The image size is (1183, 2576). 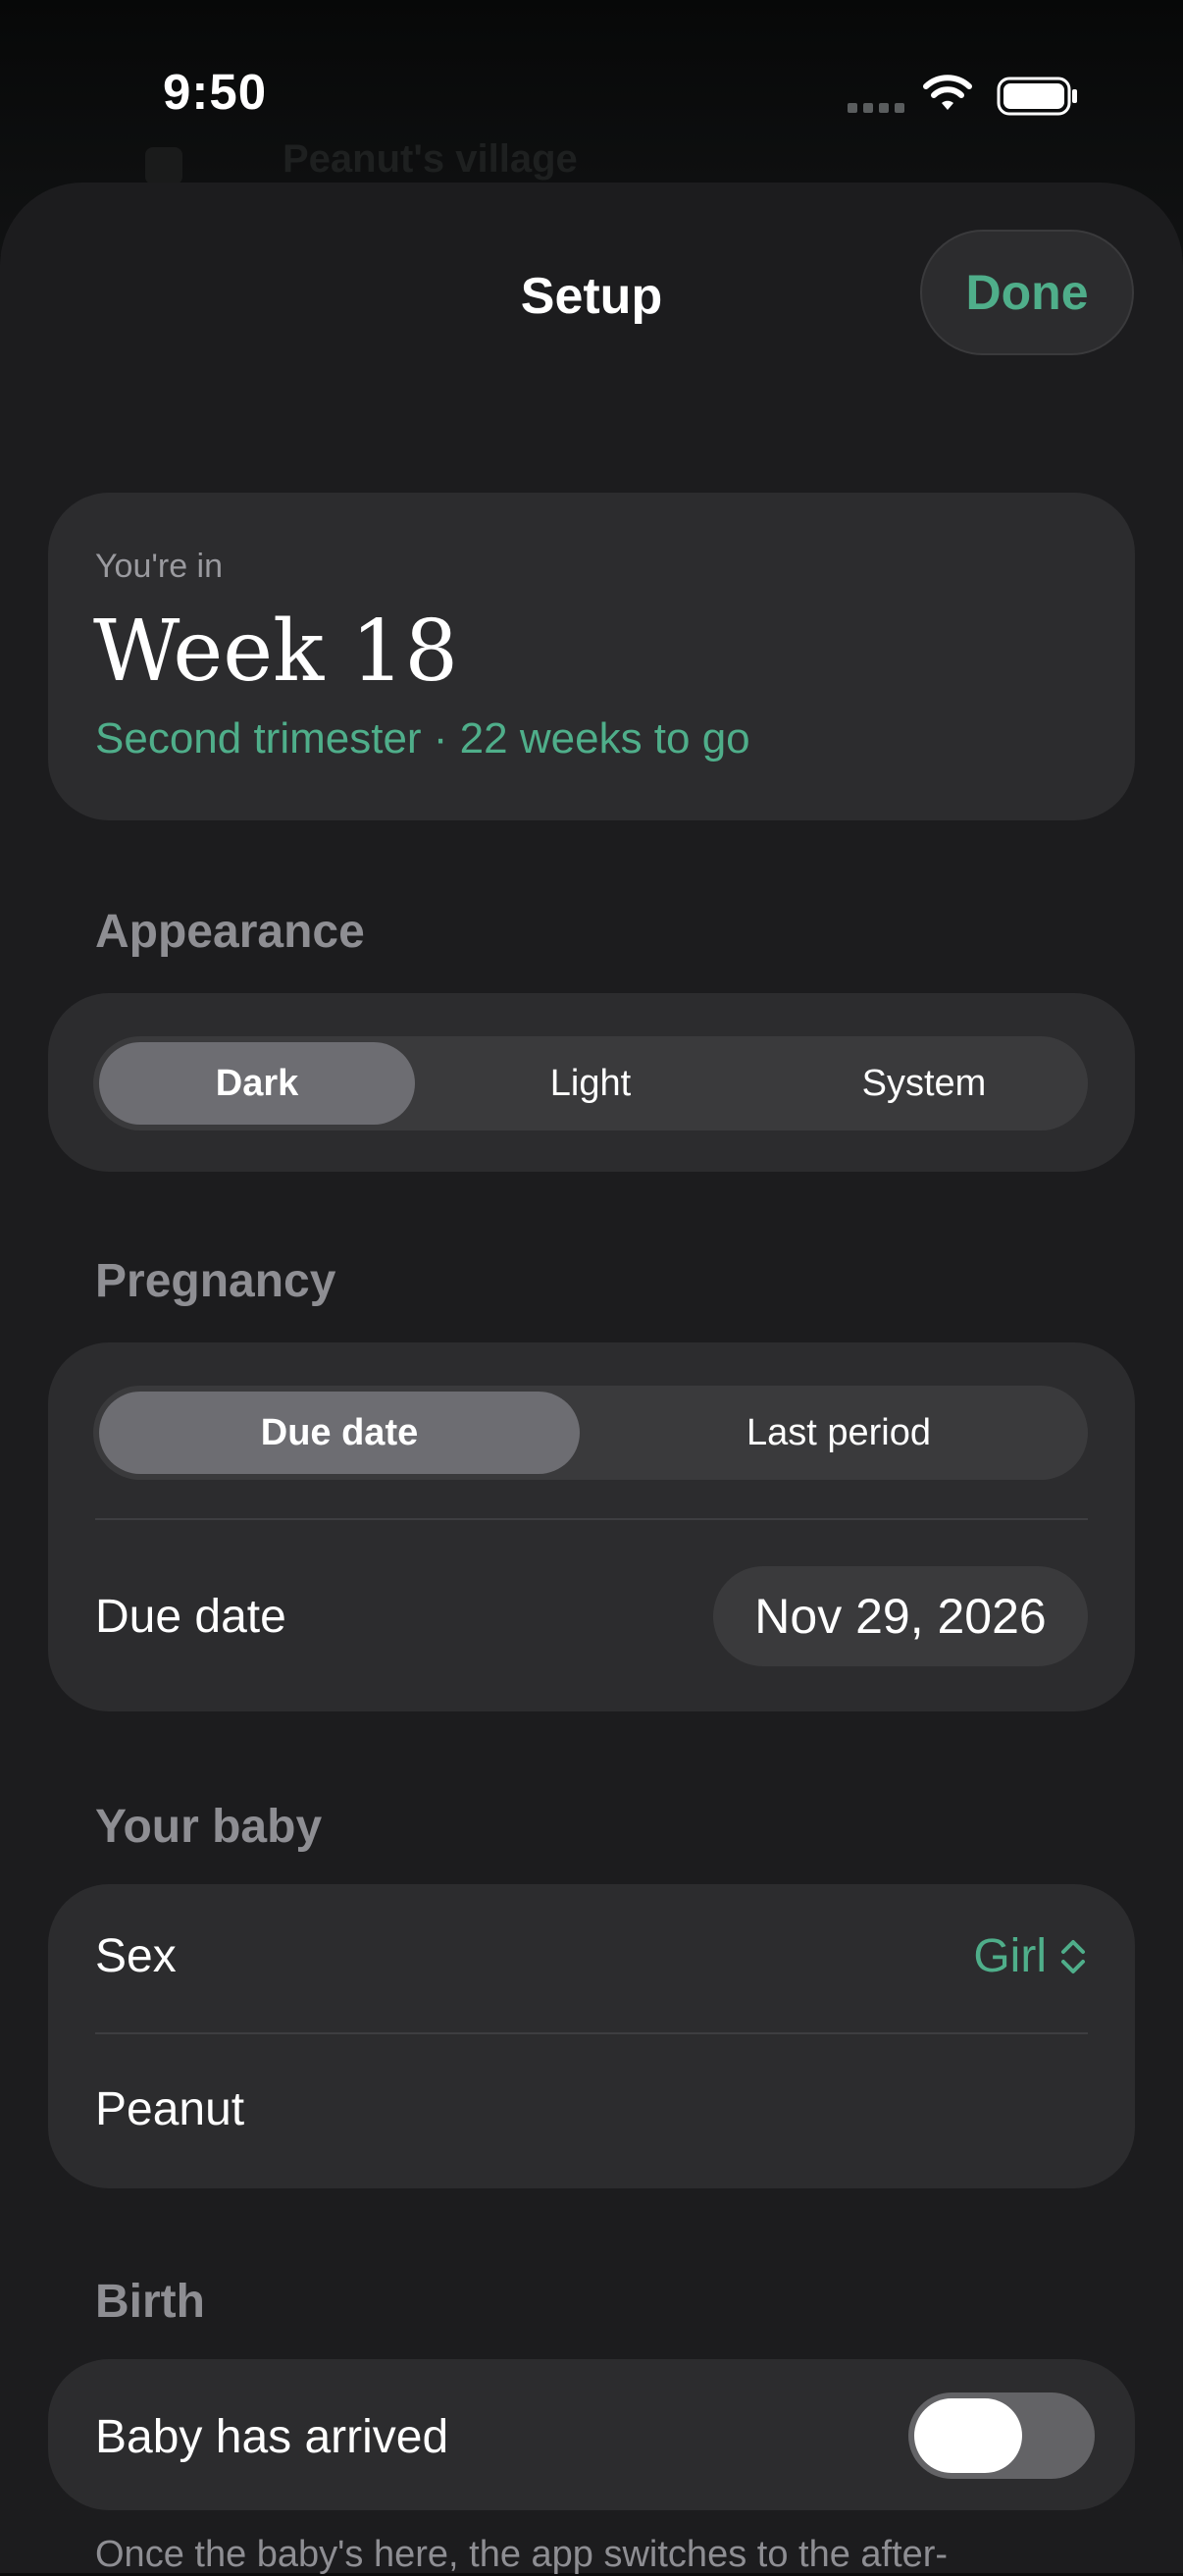 What do you see at coordinates (272, 2437) in the screenshot?
I see `baby-arrived-label: Baby has arrived` at bounding box center [272, 2437].